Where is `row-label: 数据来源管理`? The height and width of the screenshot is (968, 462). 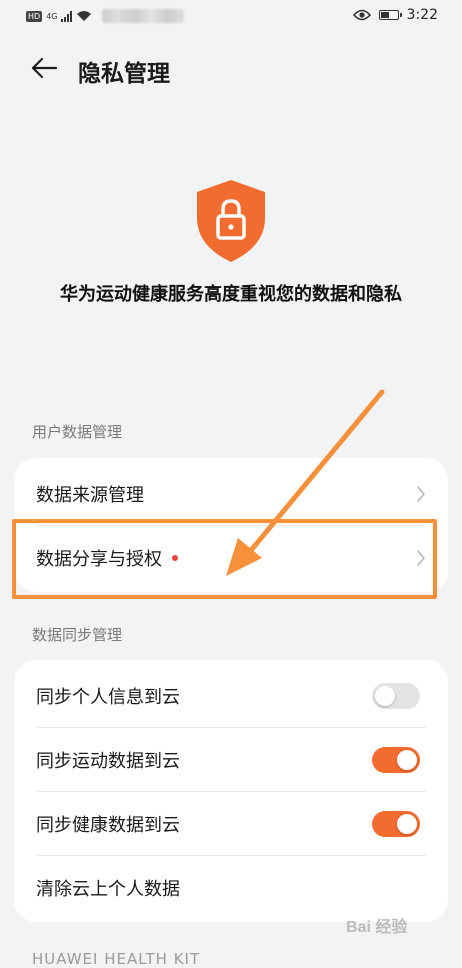
row-label: 数据来源管理 is located at coordinates (90, 494).